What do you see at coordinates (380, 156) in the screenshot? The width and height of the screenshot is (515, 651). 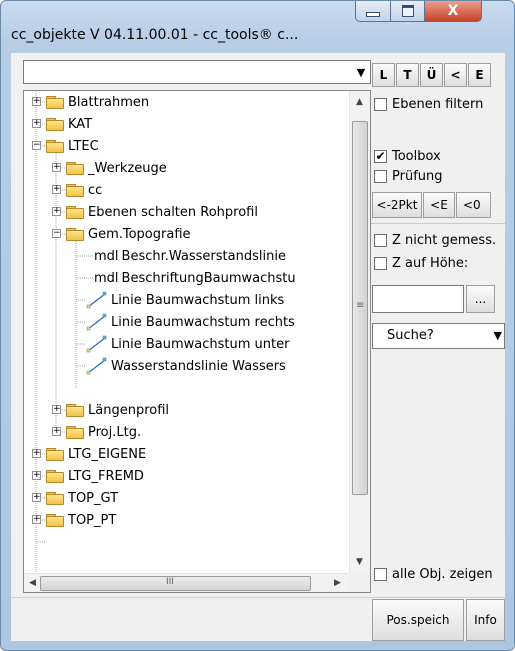 I see `toolbox-box: ✔` at bounding box center [380, 156].